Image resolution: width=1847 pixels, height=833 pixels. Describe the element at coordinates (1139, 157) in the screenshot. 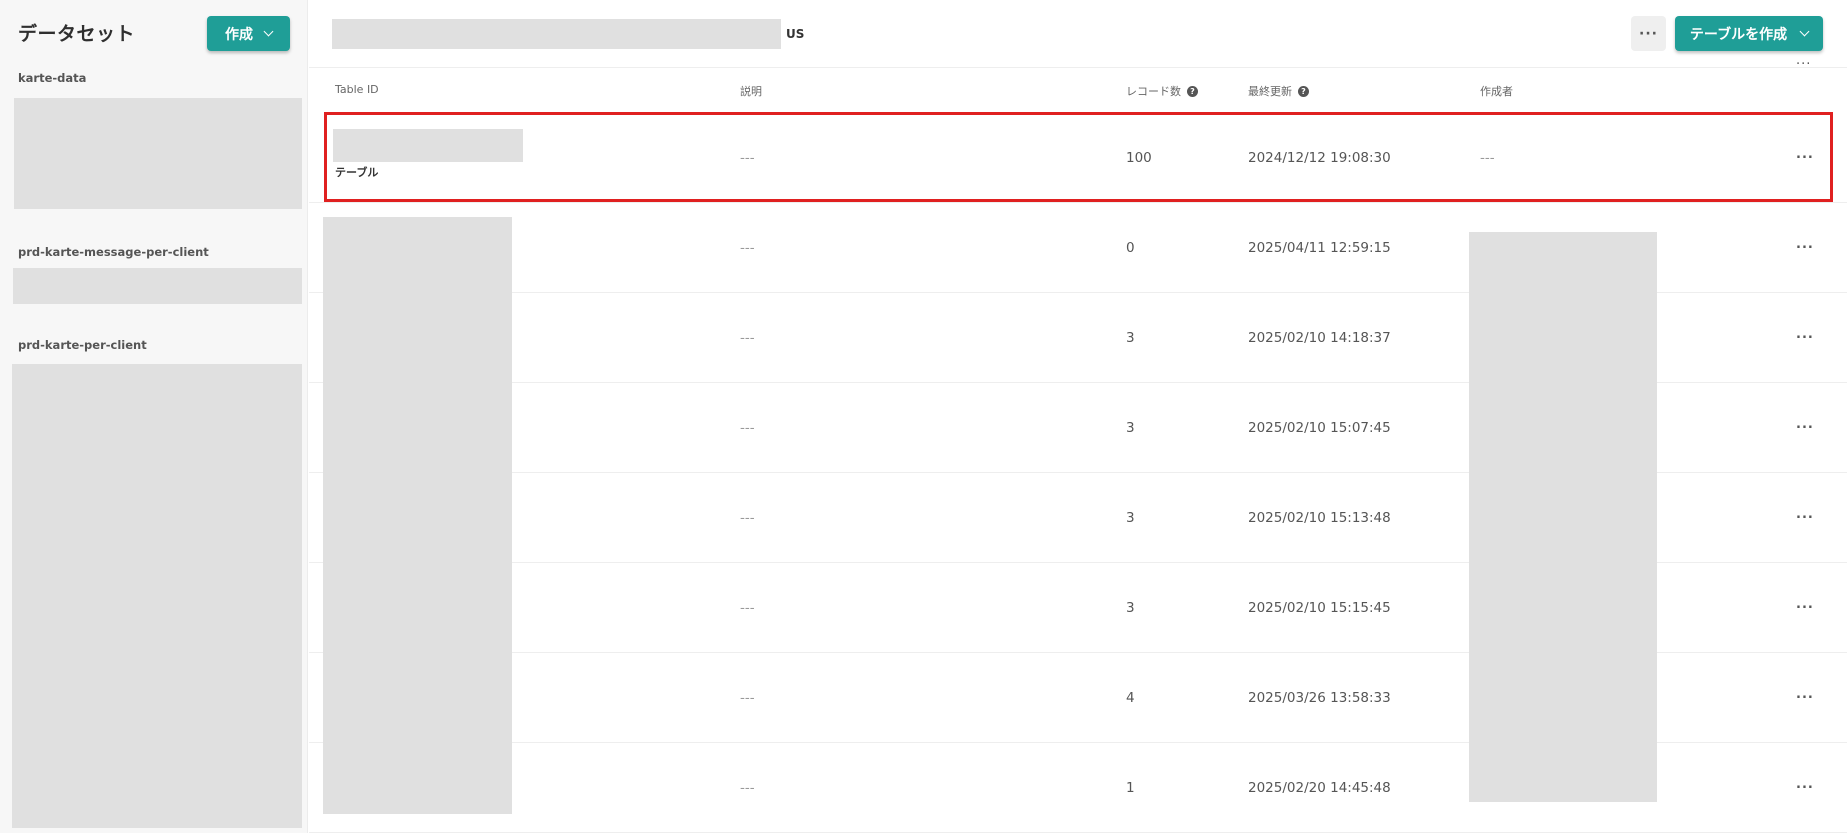

I see `record-count: 100` at that location.